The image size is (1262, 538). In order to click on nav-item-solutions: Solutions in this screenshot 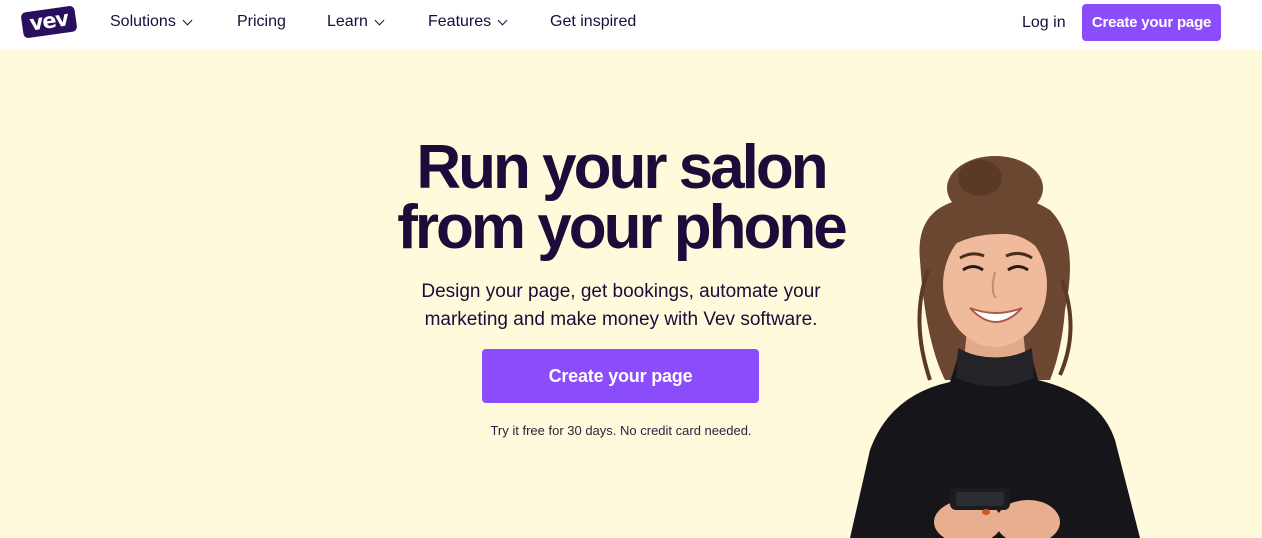, I will do `click(151, 22)`.